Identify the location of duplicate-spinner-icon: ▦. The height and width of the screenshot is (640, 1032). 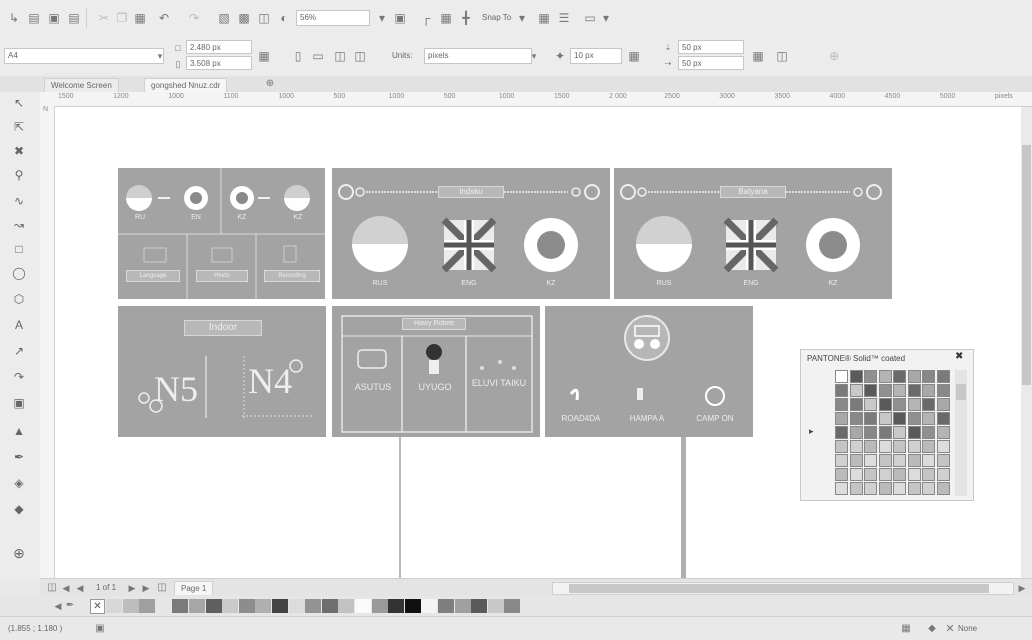
(758, 56).